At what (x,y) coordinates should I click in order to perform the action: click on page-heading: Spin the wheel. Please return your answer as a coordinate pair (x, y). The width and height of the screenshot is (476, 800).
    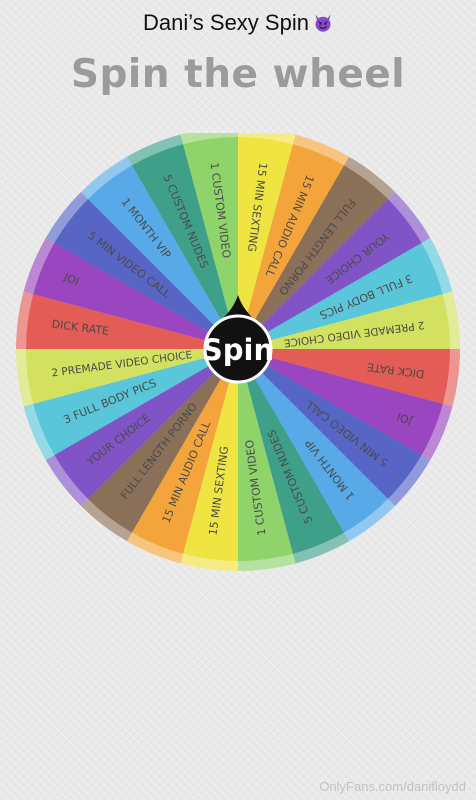
    Looking at the image, I should click on (238, 74).